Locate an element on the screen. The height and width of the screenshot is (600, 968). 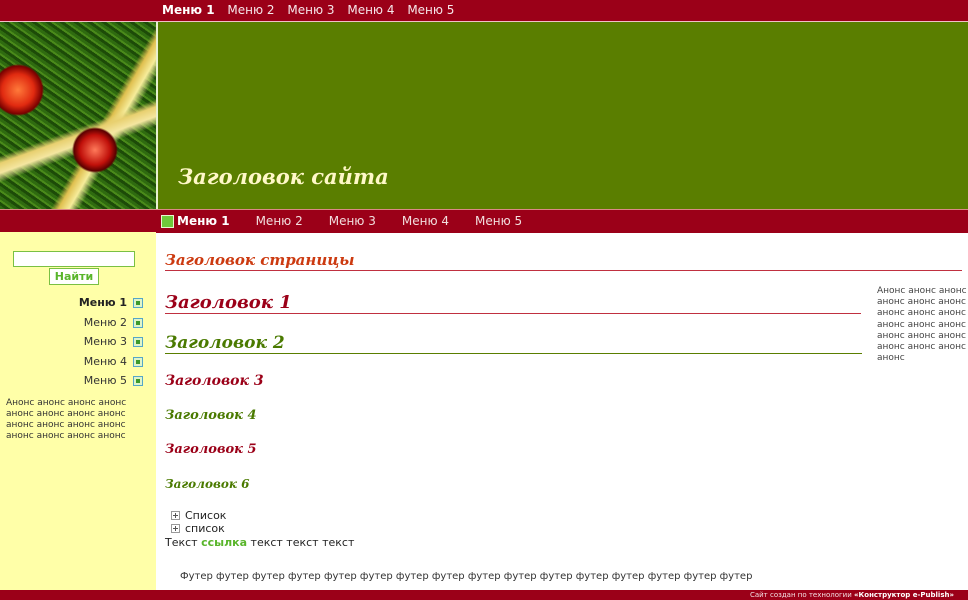
heading-6: Заголовок 6 is located at coordinates (207, 484).